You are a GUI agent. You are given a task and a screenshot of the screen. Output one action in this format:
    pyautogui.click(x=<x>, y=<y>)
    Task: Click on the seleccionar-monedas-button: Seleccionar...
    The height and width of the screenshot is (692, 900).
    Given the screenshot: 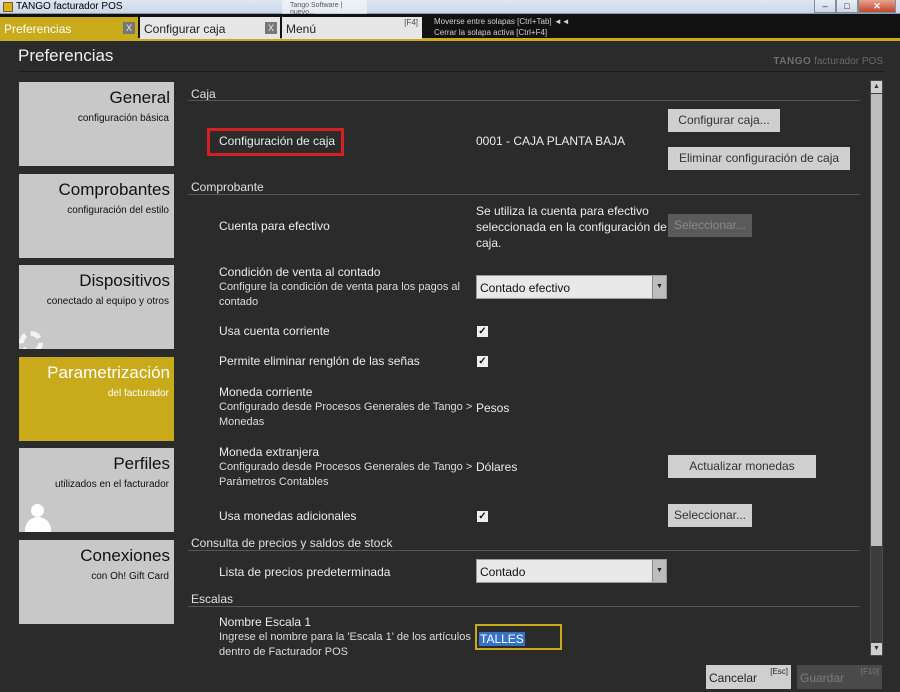 What is the action you would take?
    pyautogui.click(x=710, y=515)
    